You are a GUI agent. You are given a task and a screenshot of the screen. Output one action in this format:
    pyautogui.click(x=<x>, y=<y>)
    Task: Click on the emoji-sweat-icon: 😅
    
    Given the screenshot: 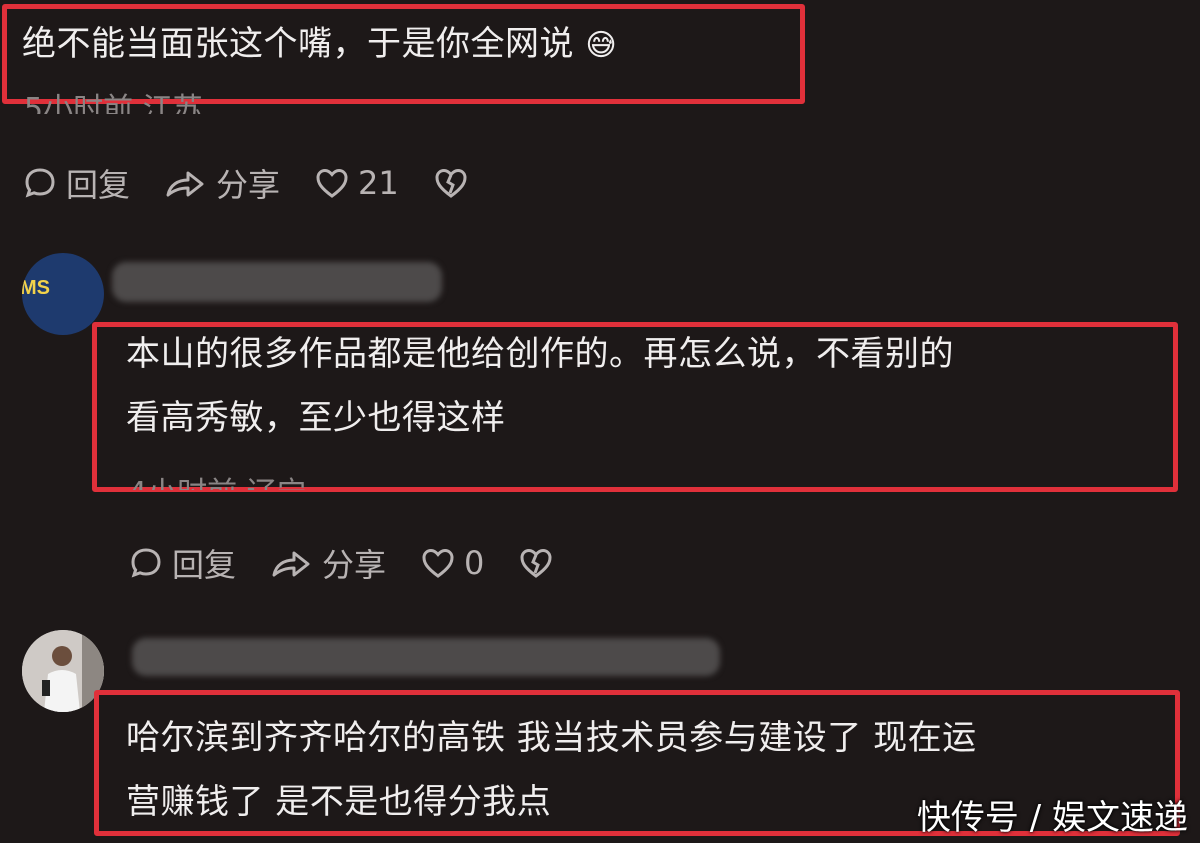 What is the action you would take?
    pyautogui.click(x=601, y=45)
    